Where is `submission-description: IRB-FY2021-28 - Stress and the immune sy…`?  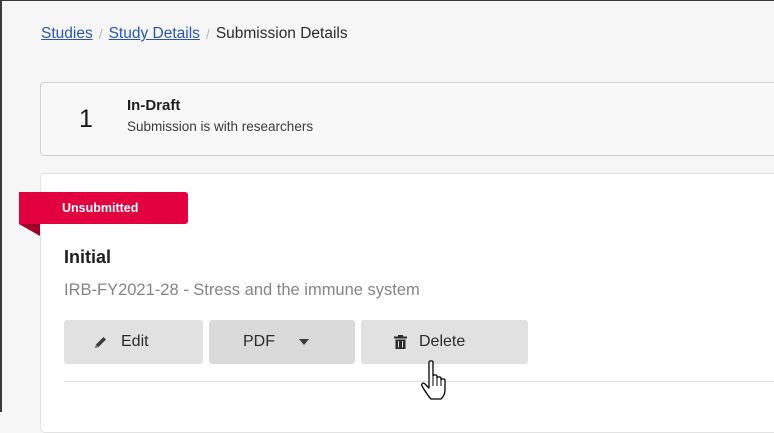
submission-description: IRB-FY2021-28 - Stress and the immune sy… is located at coordinates (242, 290).